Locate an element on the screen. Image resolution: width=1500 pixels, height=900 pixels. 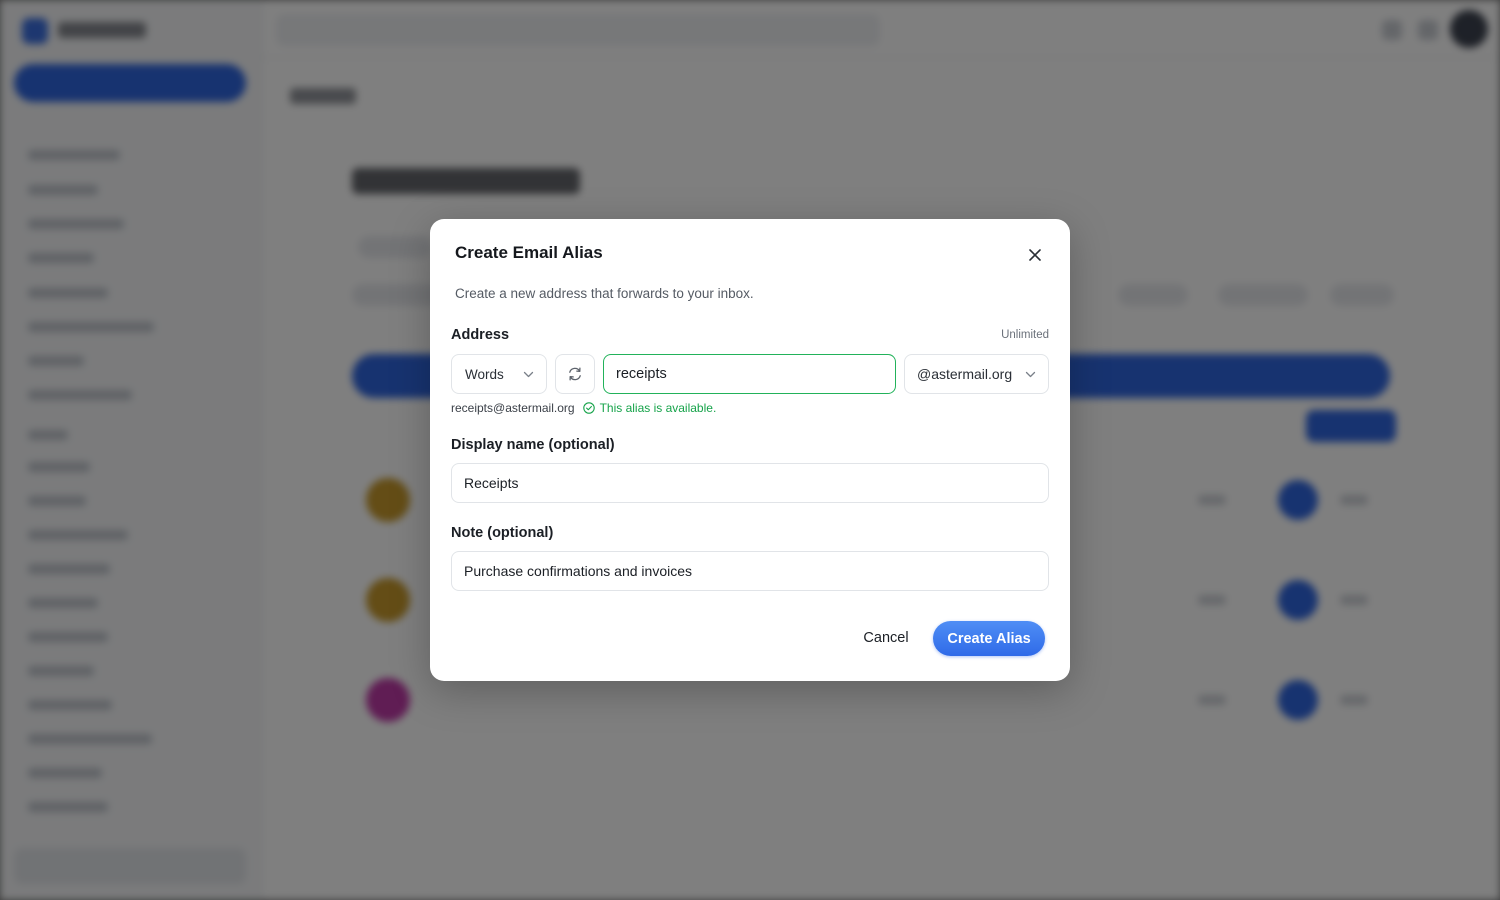
alias-preview: receipts@astermail.org is located at coordinates (513, 408).